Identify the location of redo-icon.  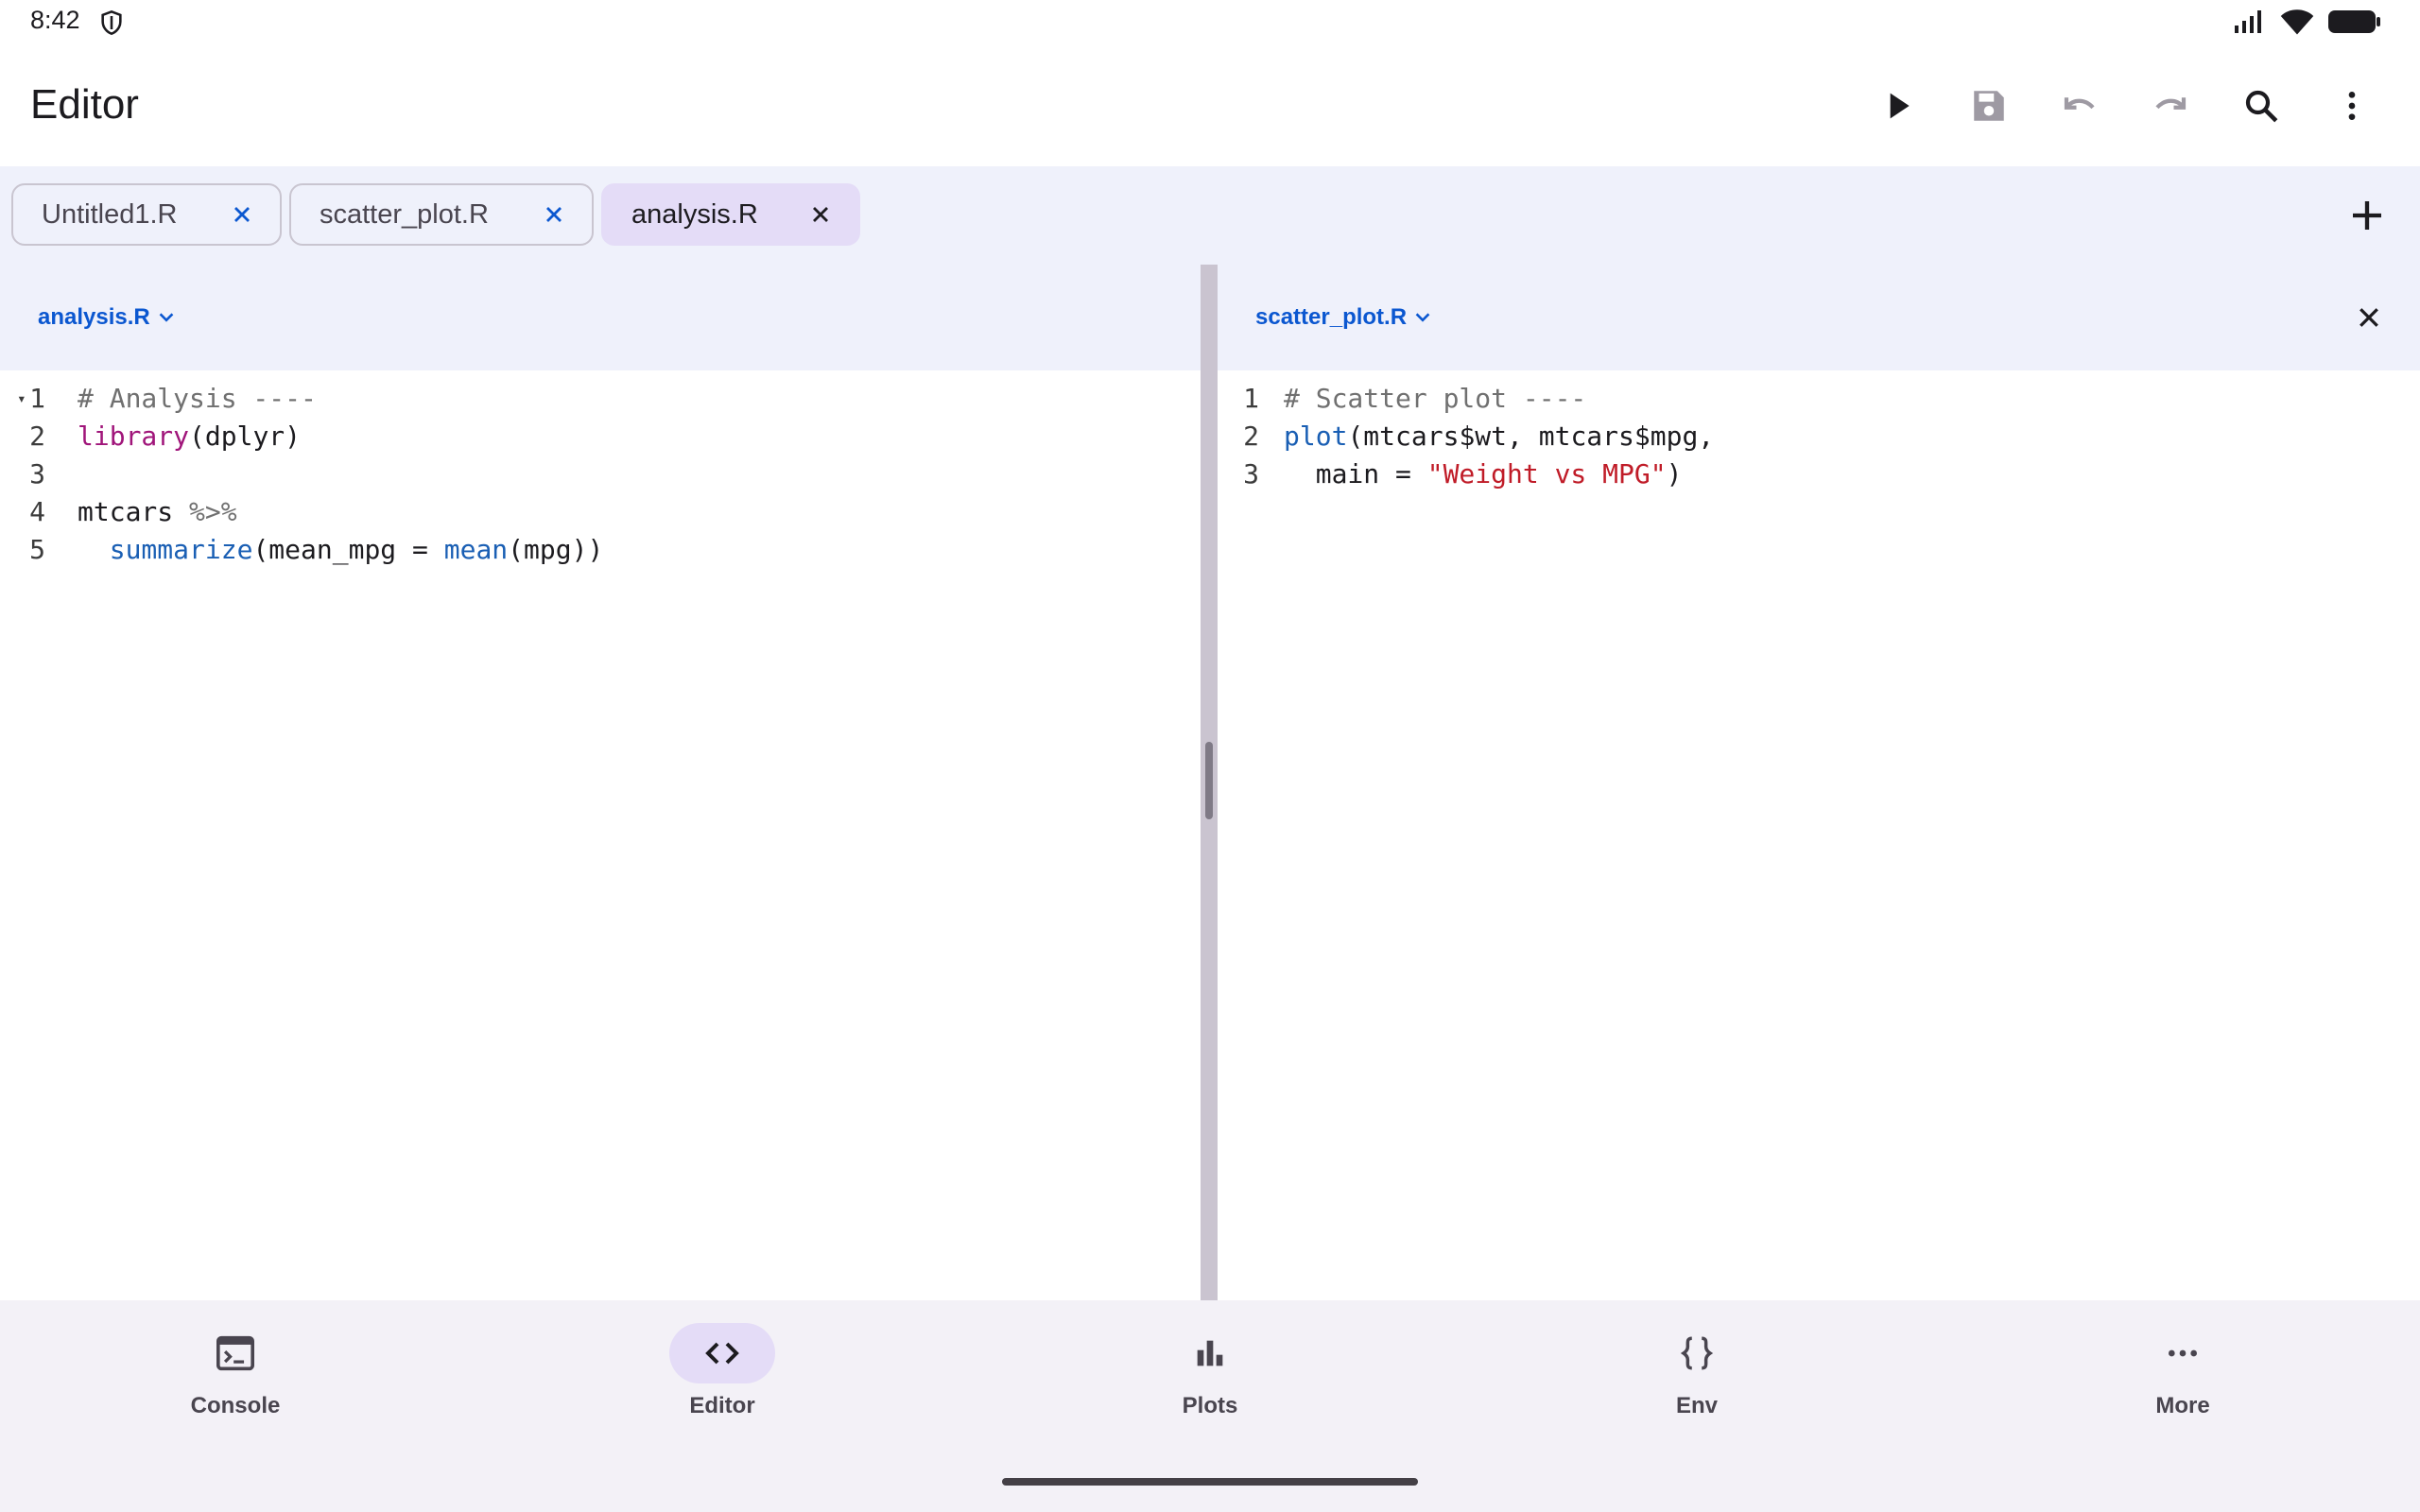
(2171, 103).